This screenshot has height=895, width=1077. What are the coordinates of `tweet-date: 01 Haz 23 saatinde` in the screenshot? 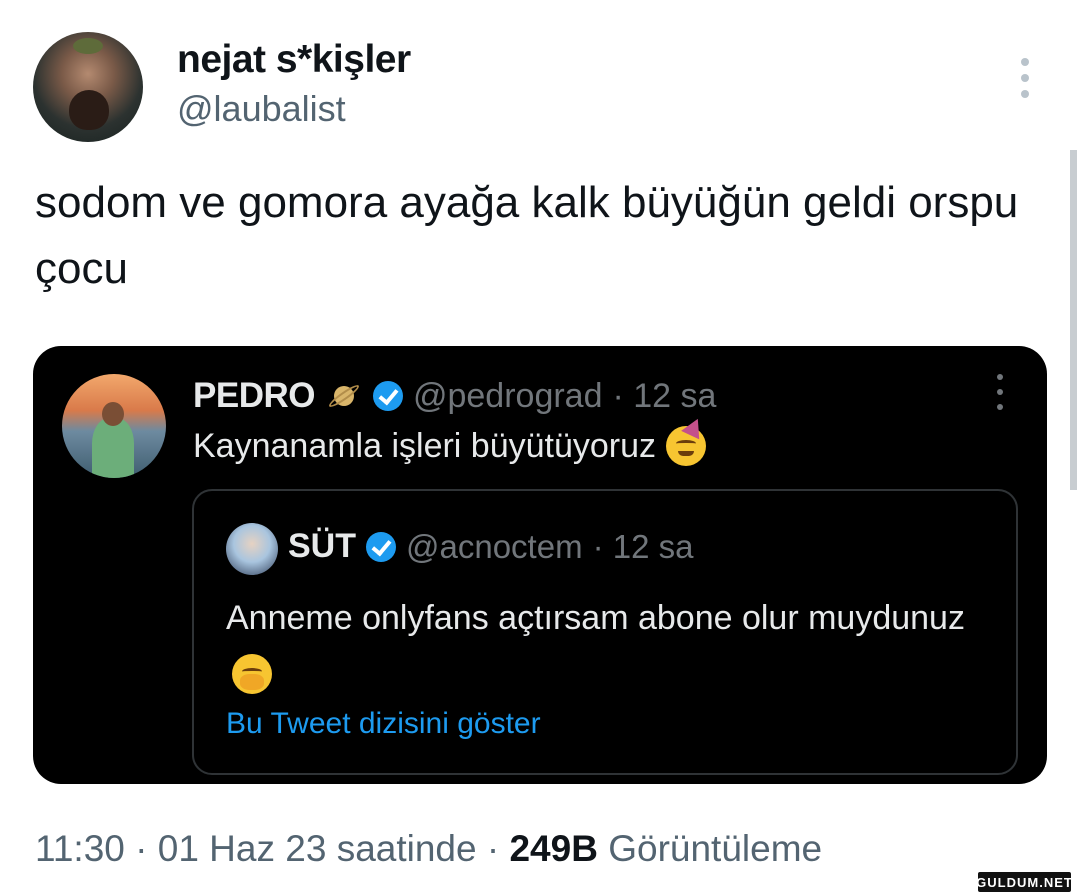 It's located at (317, 848).